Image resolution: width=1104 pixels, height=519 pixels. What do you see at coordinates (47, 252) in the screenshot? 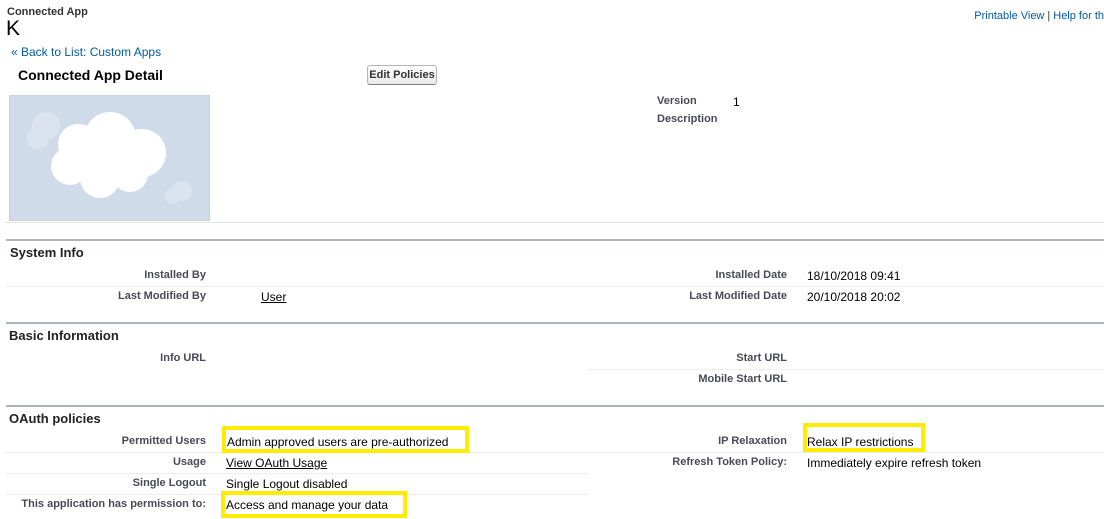
I see `system-info-title: System Info` at bounding box center [47, 252].